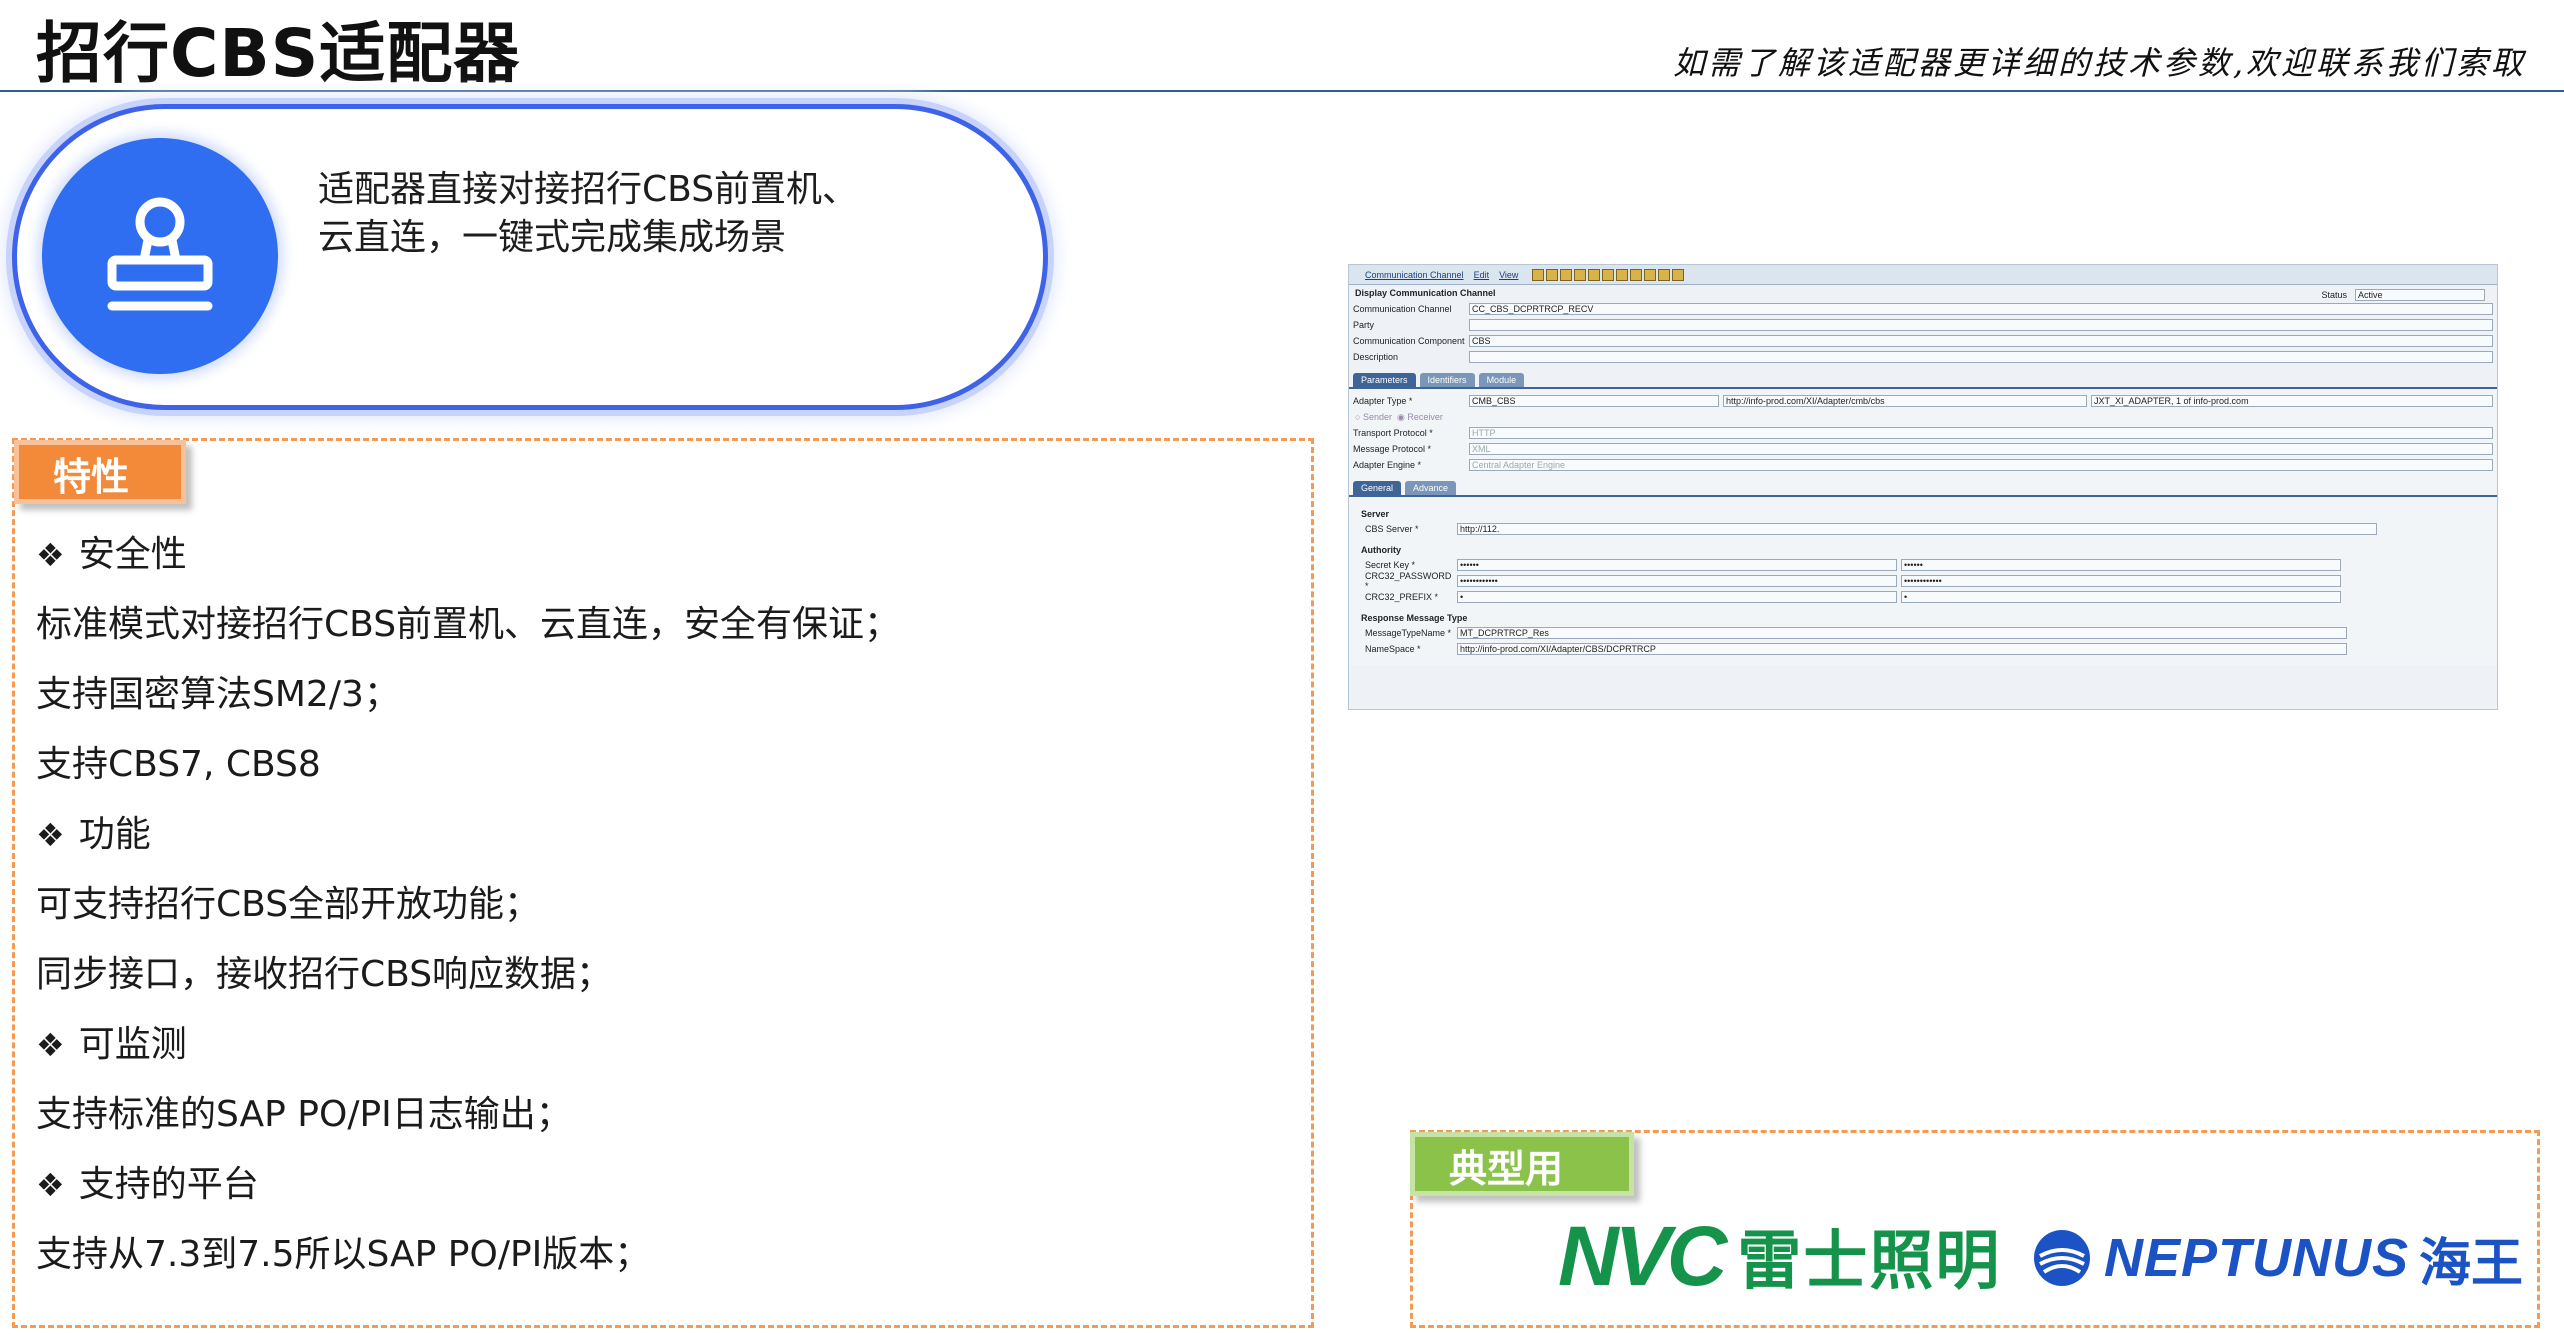 The image size is (2564, 1334). Describe the element at coordinates (178, 764) in the screenshot. I see `feature-item: 支持CBS7, CBS8` at that location.